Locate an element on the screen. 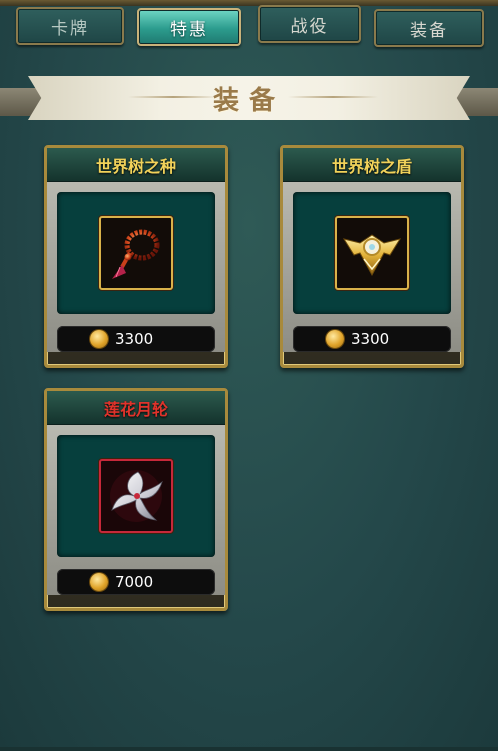 This screenshot has width=498, height=751. item-name: 世界树之种 is located at coordinates (136, 165).